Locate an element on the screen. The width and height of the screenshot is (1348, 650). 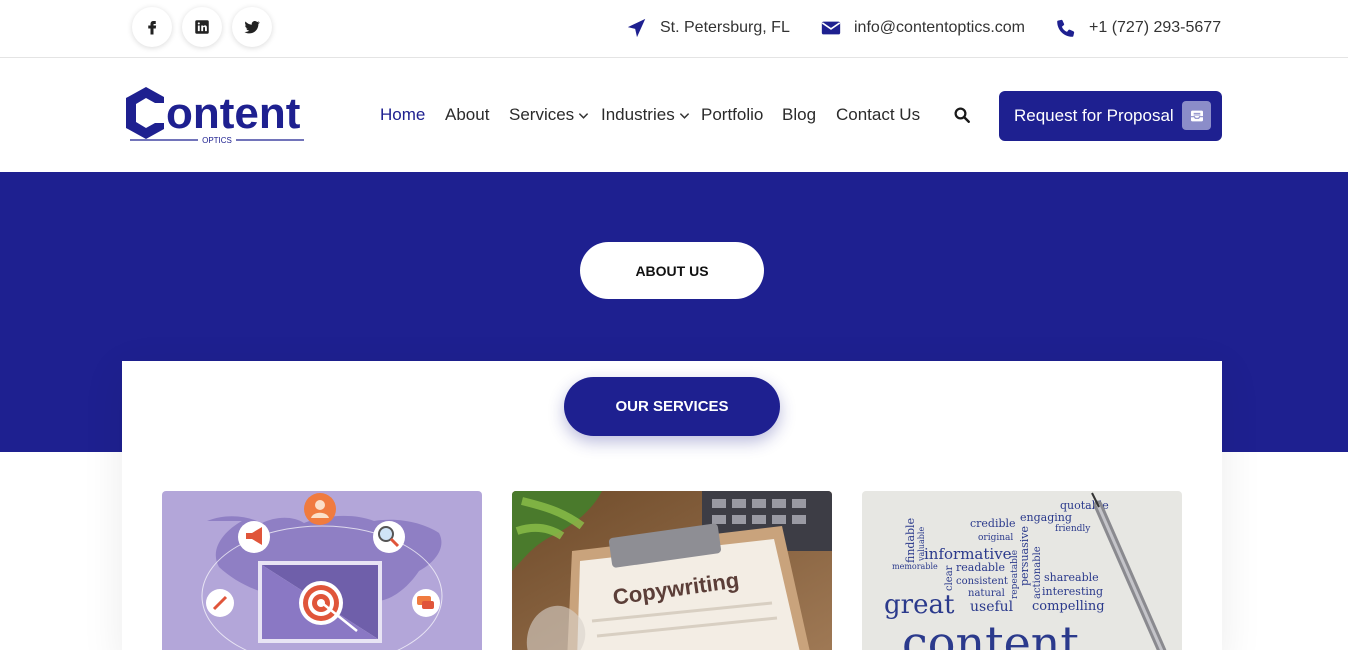
svg-text: readable is located at coordinates (980, 567).